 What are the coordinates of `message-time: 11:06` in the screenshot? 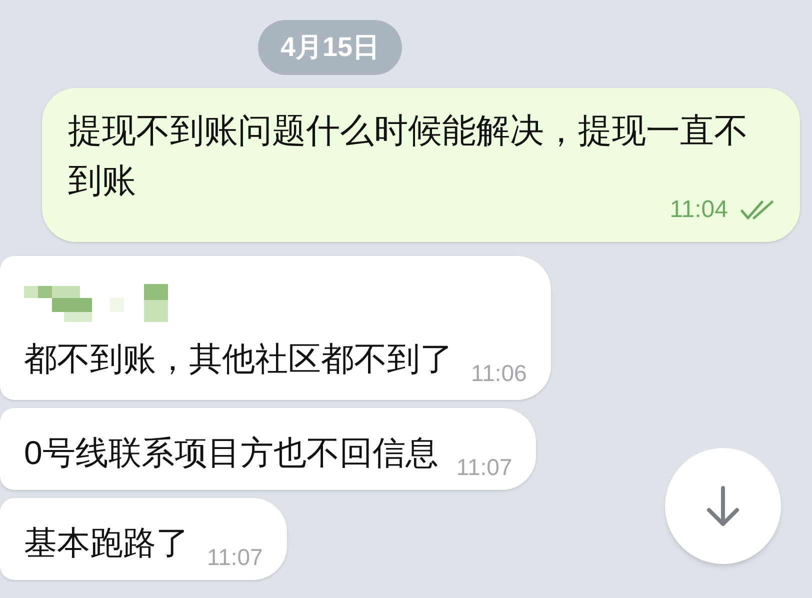 It's located at (499, 373).